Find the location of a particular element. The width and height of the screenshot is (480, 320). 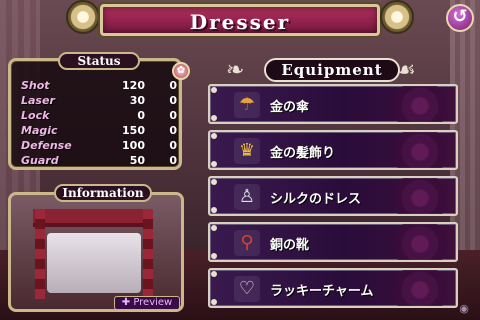

page-title: Dresser is located at coordinates (240, 22).